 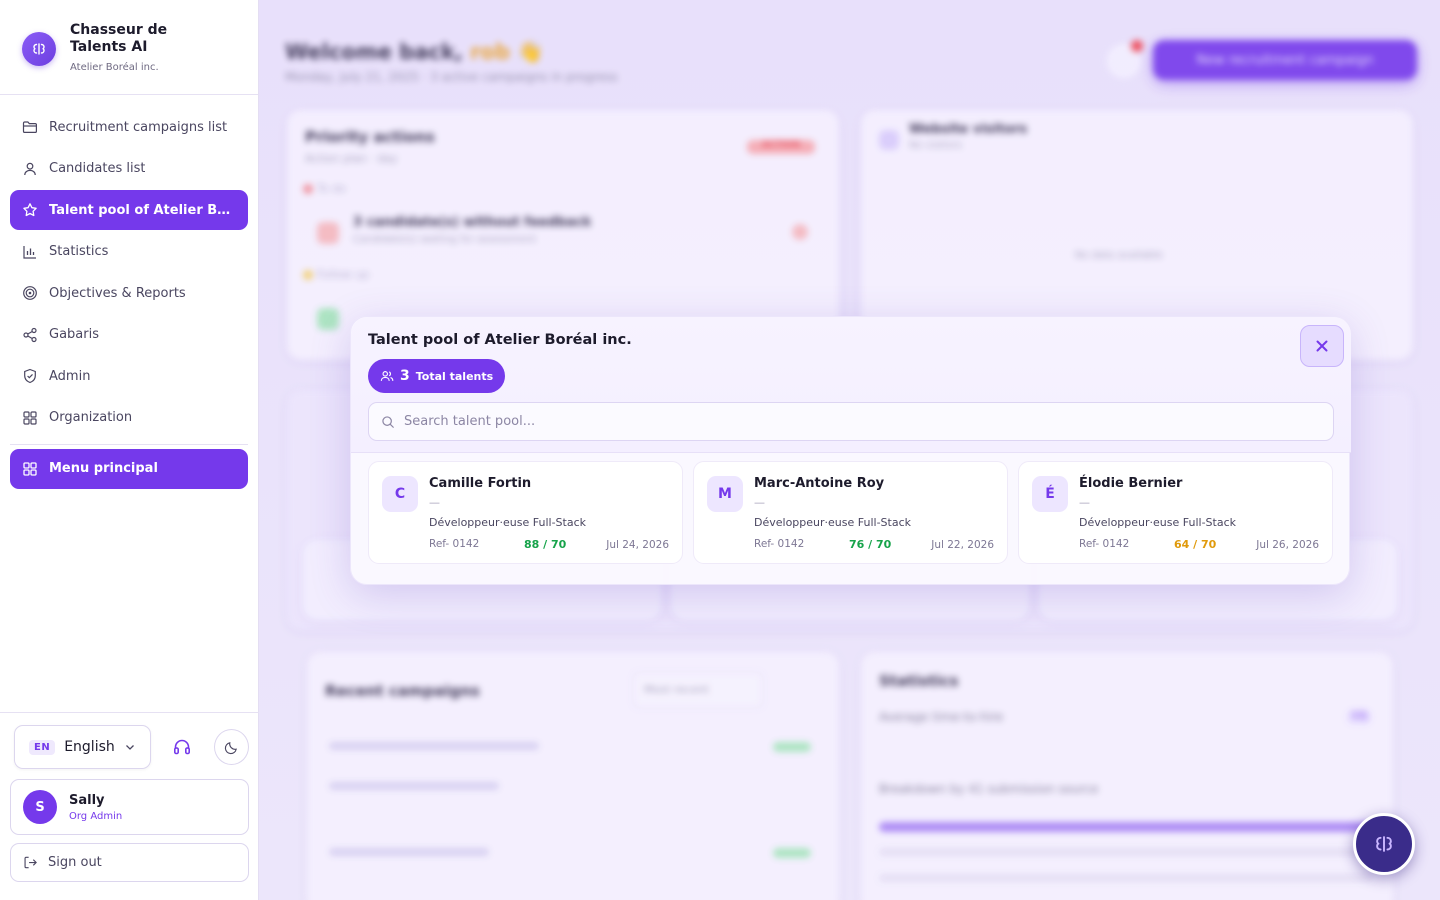 I want to click on total-talents-label: Total talents, so click(x=454, y=376).